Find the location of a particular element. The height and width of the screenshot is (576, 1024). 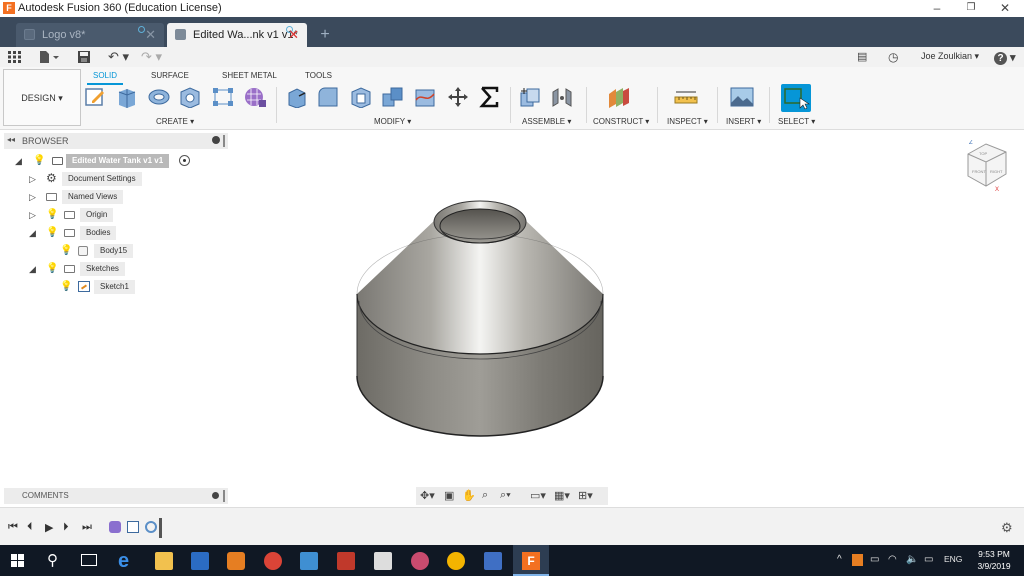

press-pull-icon is located at coordinates (297, 97).